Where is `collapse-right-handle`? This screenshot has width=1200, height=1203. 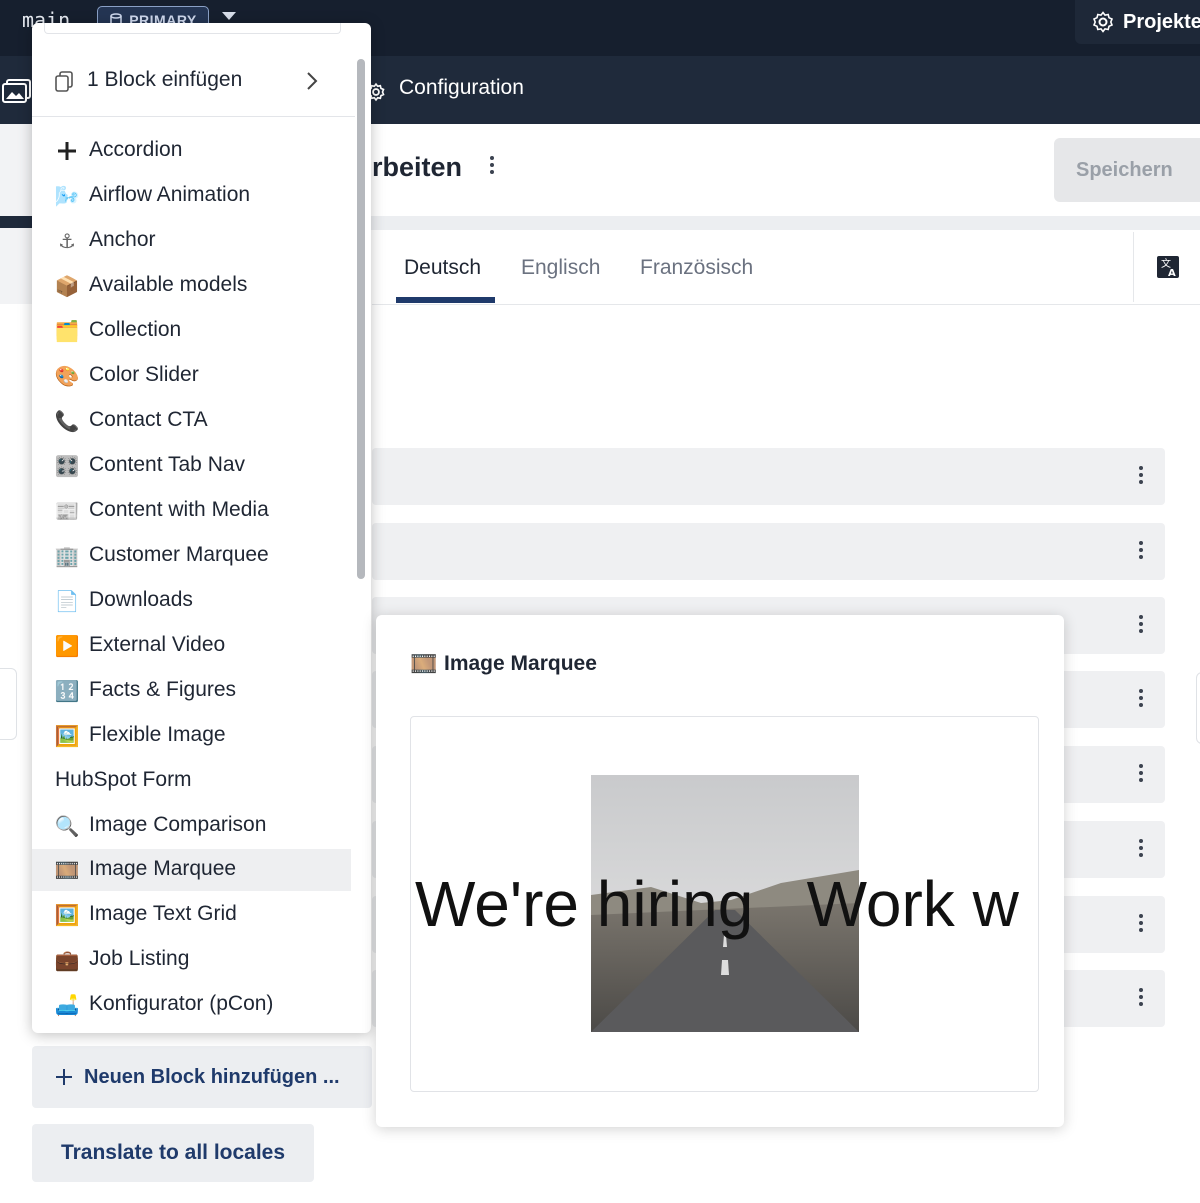
collapse-right-handle is located at coordinates (1198, 708).